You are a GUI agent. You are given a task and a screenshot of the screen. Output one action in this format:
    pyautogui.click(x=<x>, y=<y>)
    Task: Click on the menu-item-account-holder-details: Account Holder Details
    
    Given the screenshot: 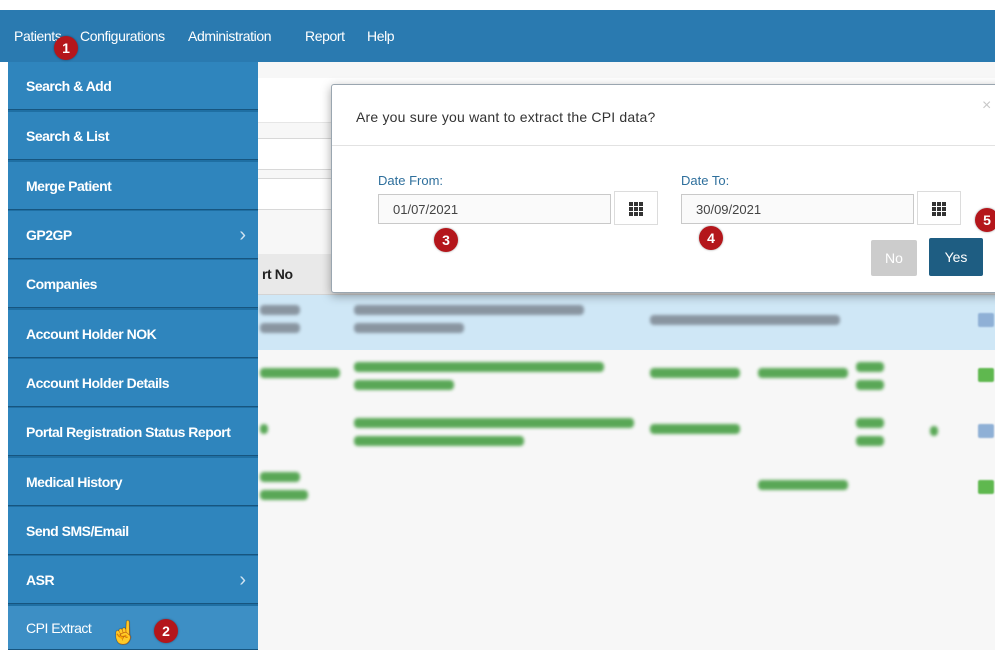 What is the action you would take?
    pyautogui.click(x=133, y=383)
    